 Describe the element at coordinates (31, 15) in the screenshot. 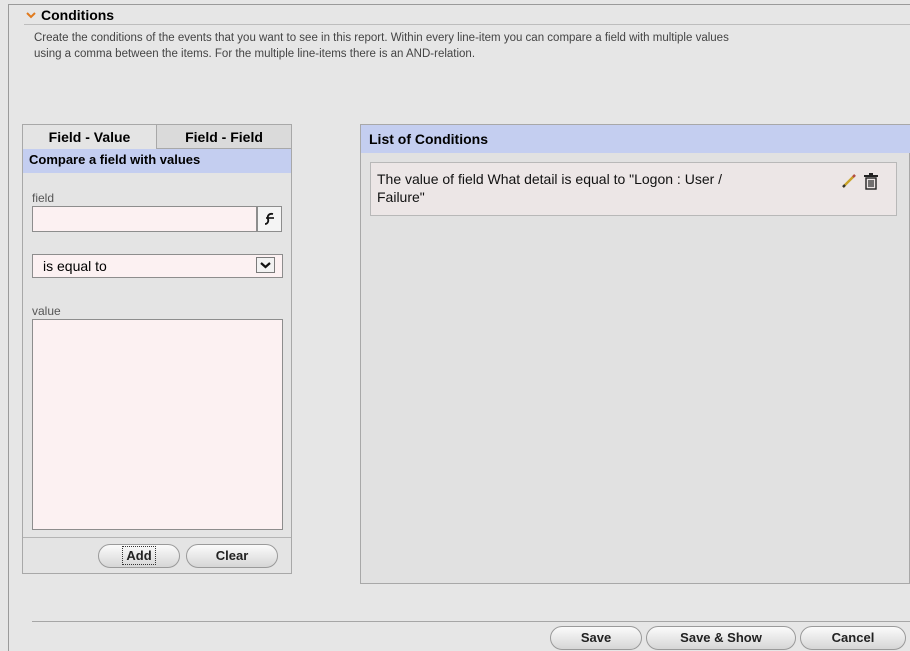

I see `collapse-chevron-icon` at that location.